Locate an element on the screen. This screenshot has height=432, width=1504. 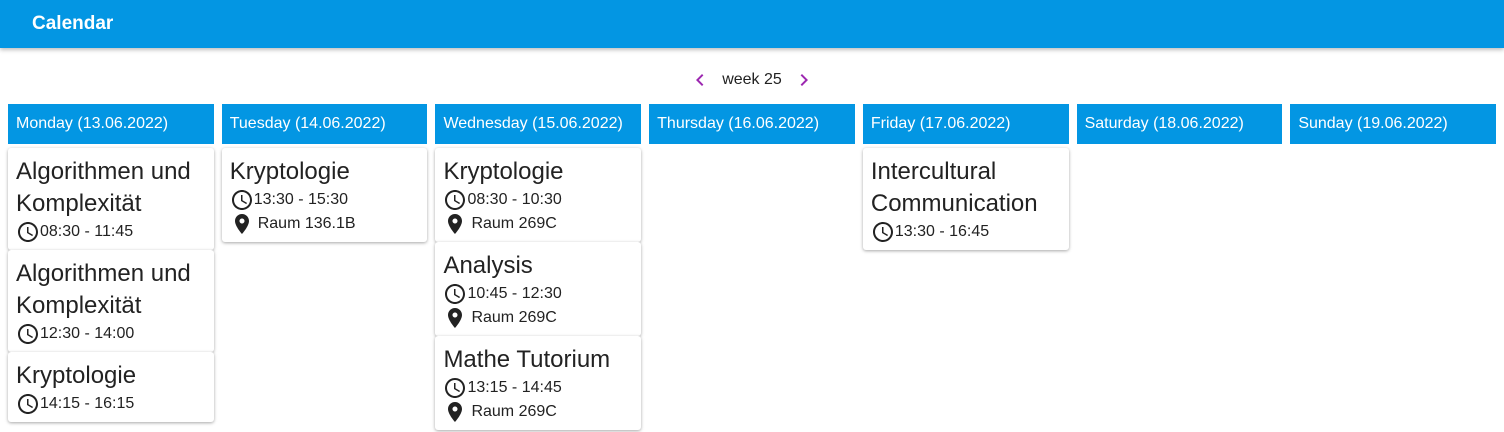
event-card: Algorithmen und Komplexität 12:30 - 14:00 is located at coordinates (111, 301).